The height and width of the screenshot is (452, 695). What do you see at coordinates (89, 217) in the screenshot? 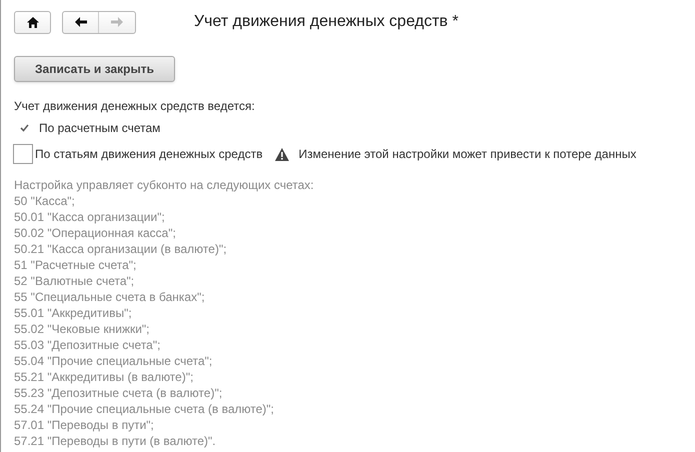
I see `account-line: 50.01 "Касса организации";` at bounding box center [89, 217].